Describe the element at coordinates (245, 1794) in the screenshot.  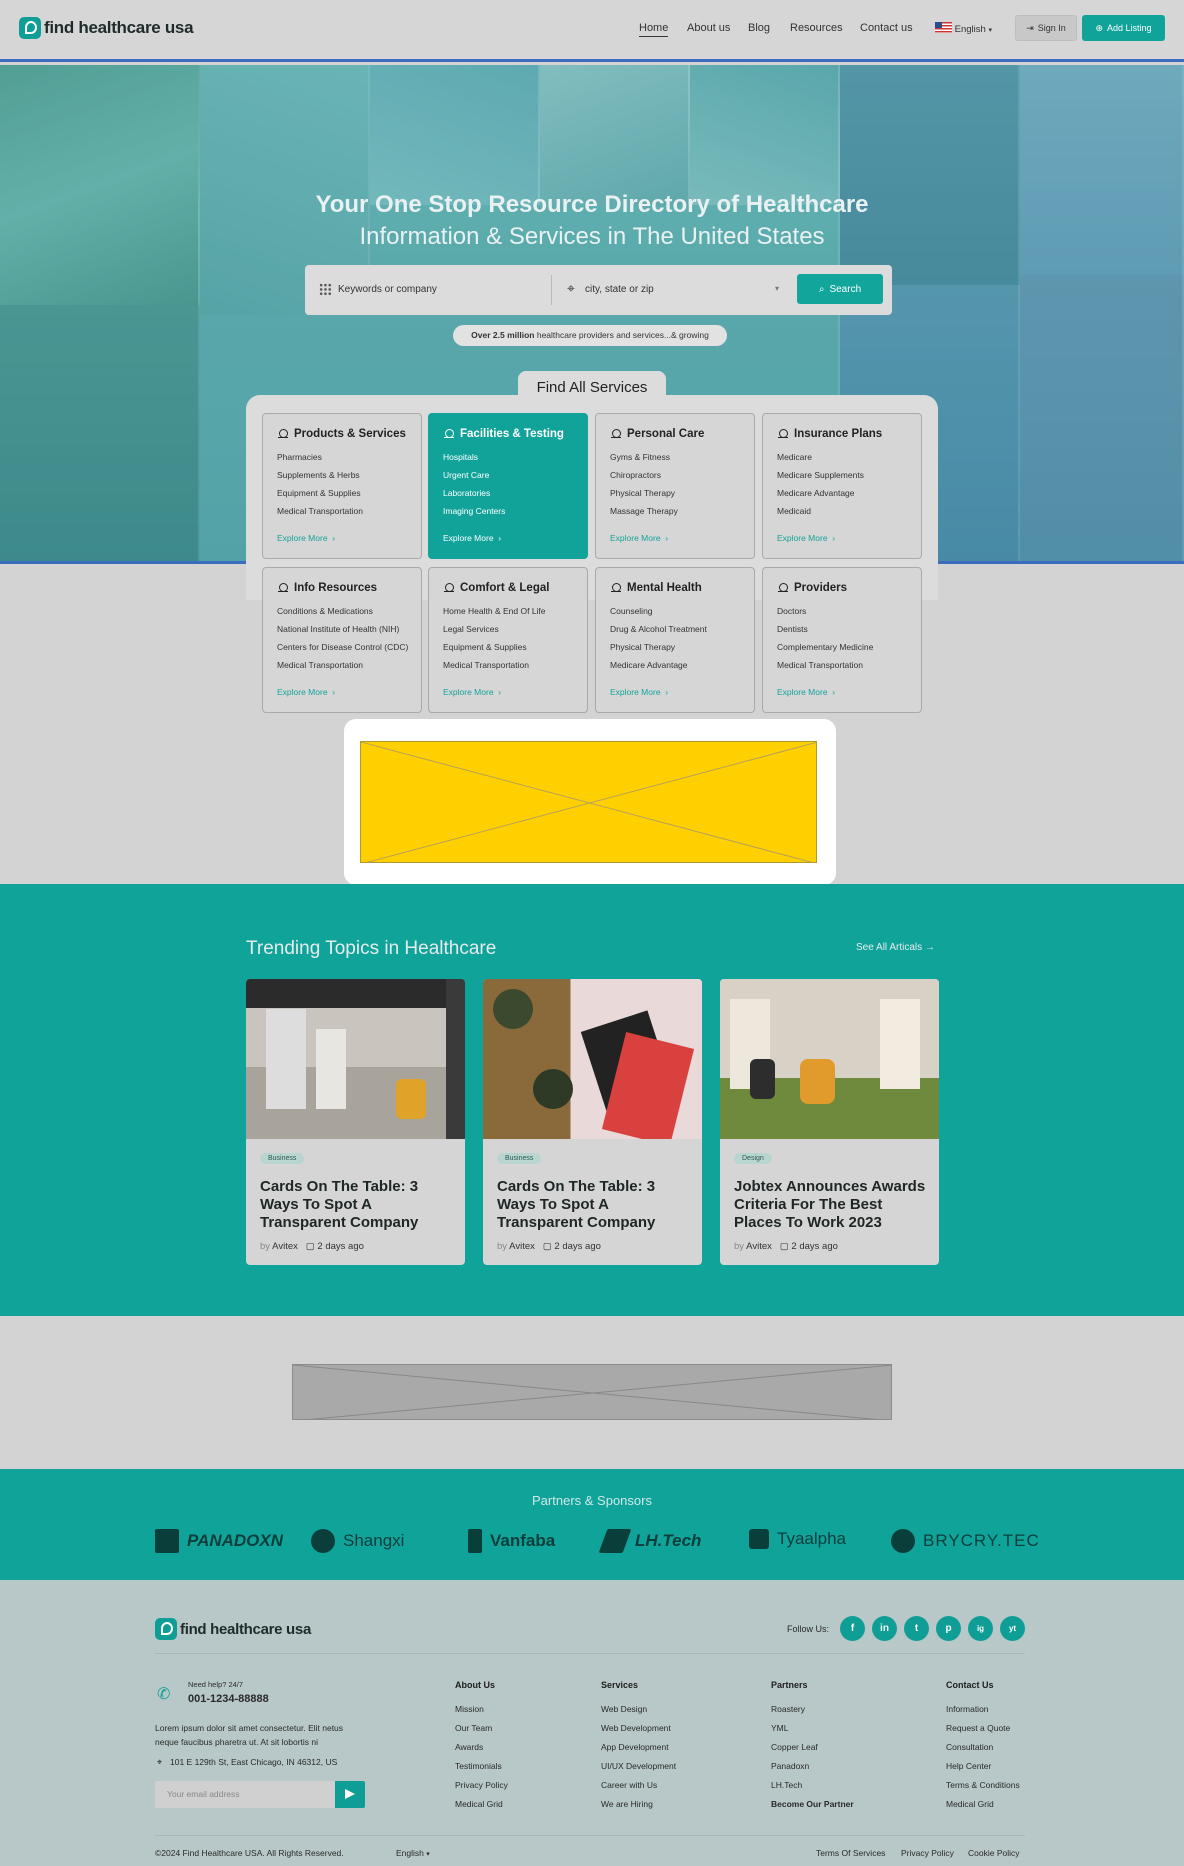
I see `newsletter-email-input: Your email address` at that location.